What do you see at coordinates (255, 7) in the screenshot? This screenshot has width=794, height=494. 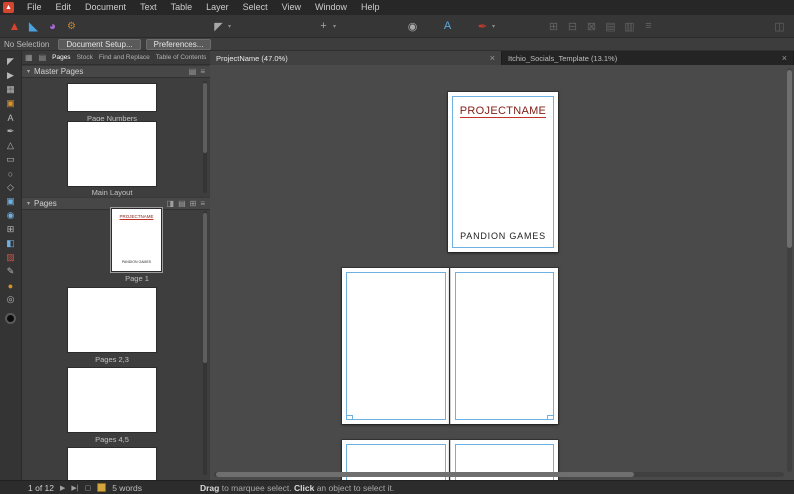 I see `menu-select: Select` at bounding box center [255, 7].